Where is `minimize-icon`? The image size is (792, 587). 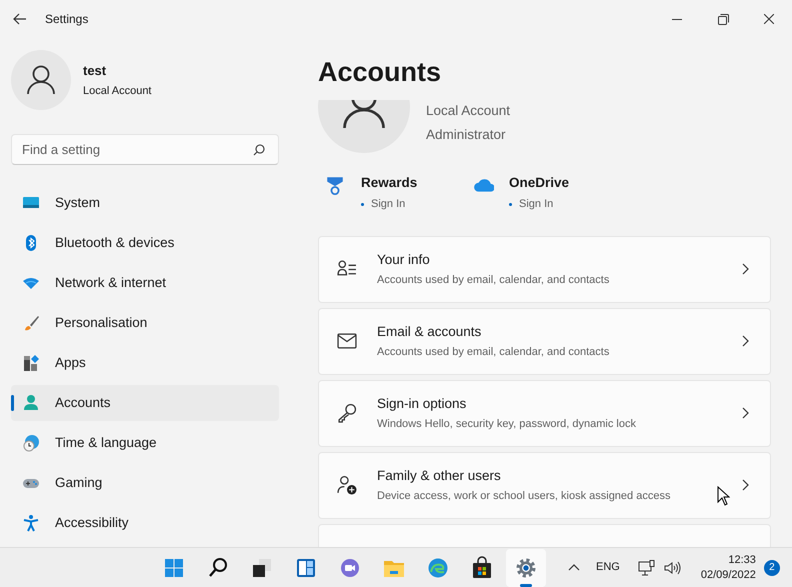 minimize-icon is located at coordinates (677, 19).